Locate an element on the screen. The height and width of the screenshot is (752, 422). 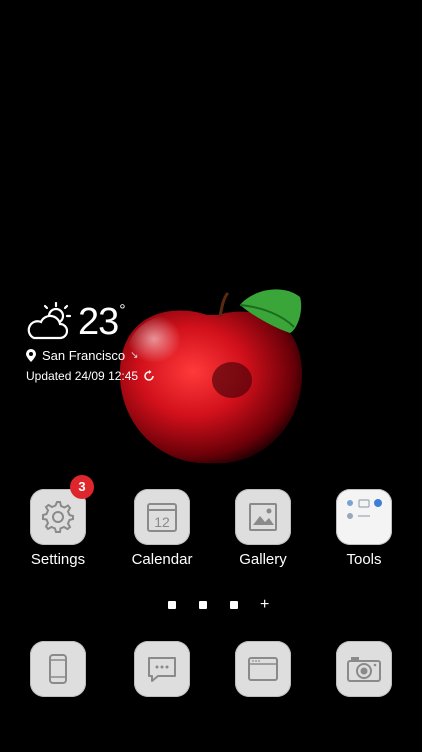
add-page-button: + is located at coordinates (264, 605).